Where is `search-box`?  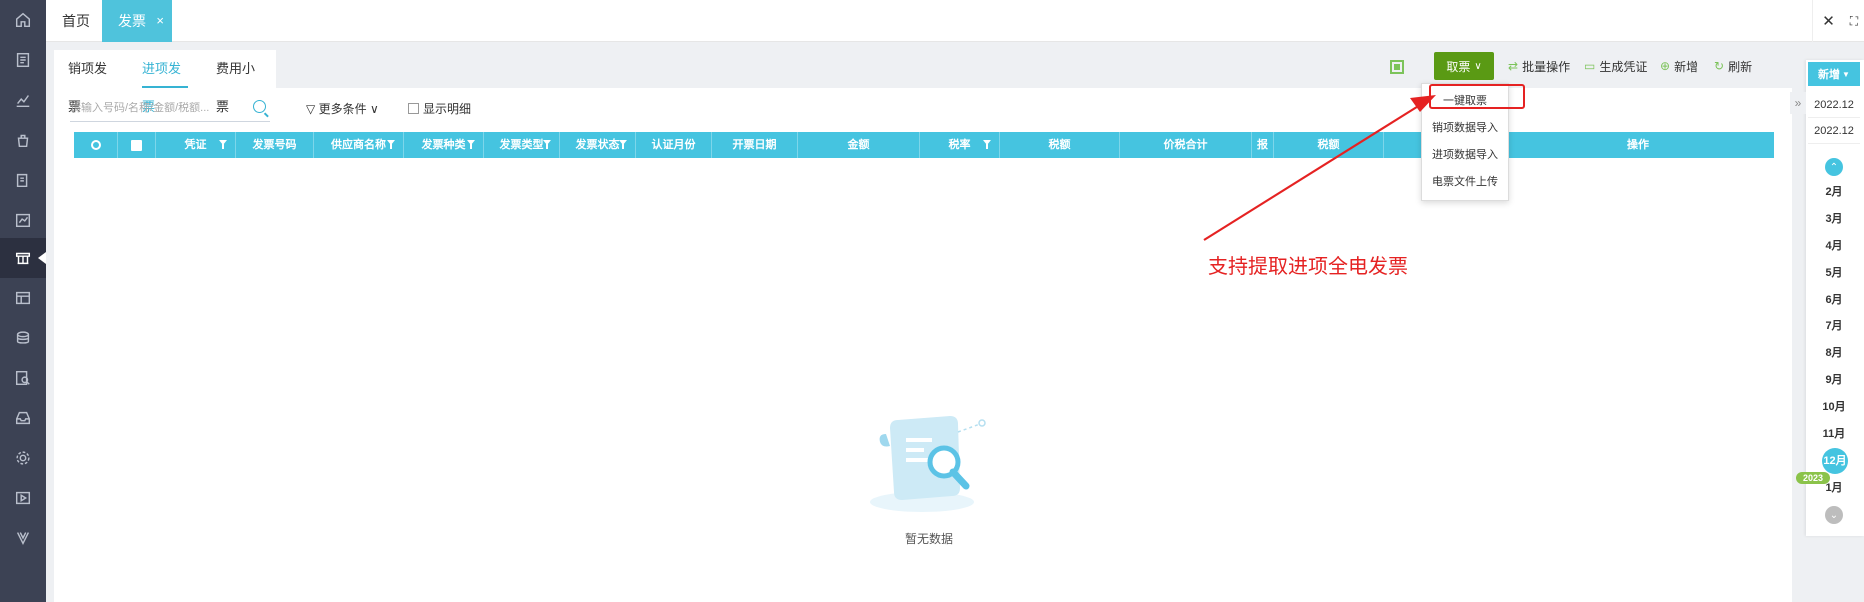 search-box is located at coordinates (170, 108).